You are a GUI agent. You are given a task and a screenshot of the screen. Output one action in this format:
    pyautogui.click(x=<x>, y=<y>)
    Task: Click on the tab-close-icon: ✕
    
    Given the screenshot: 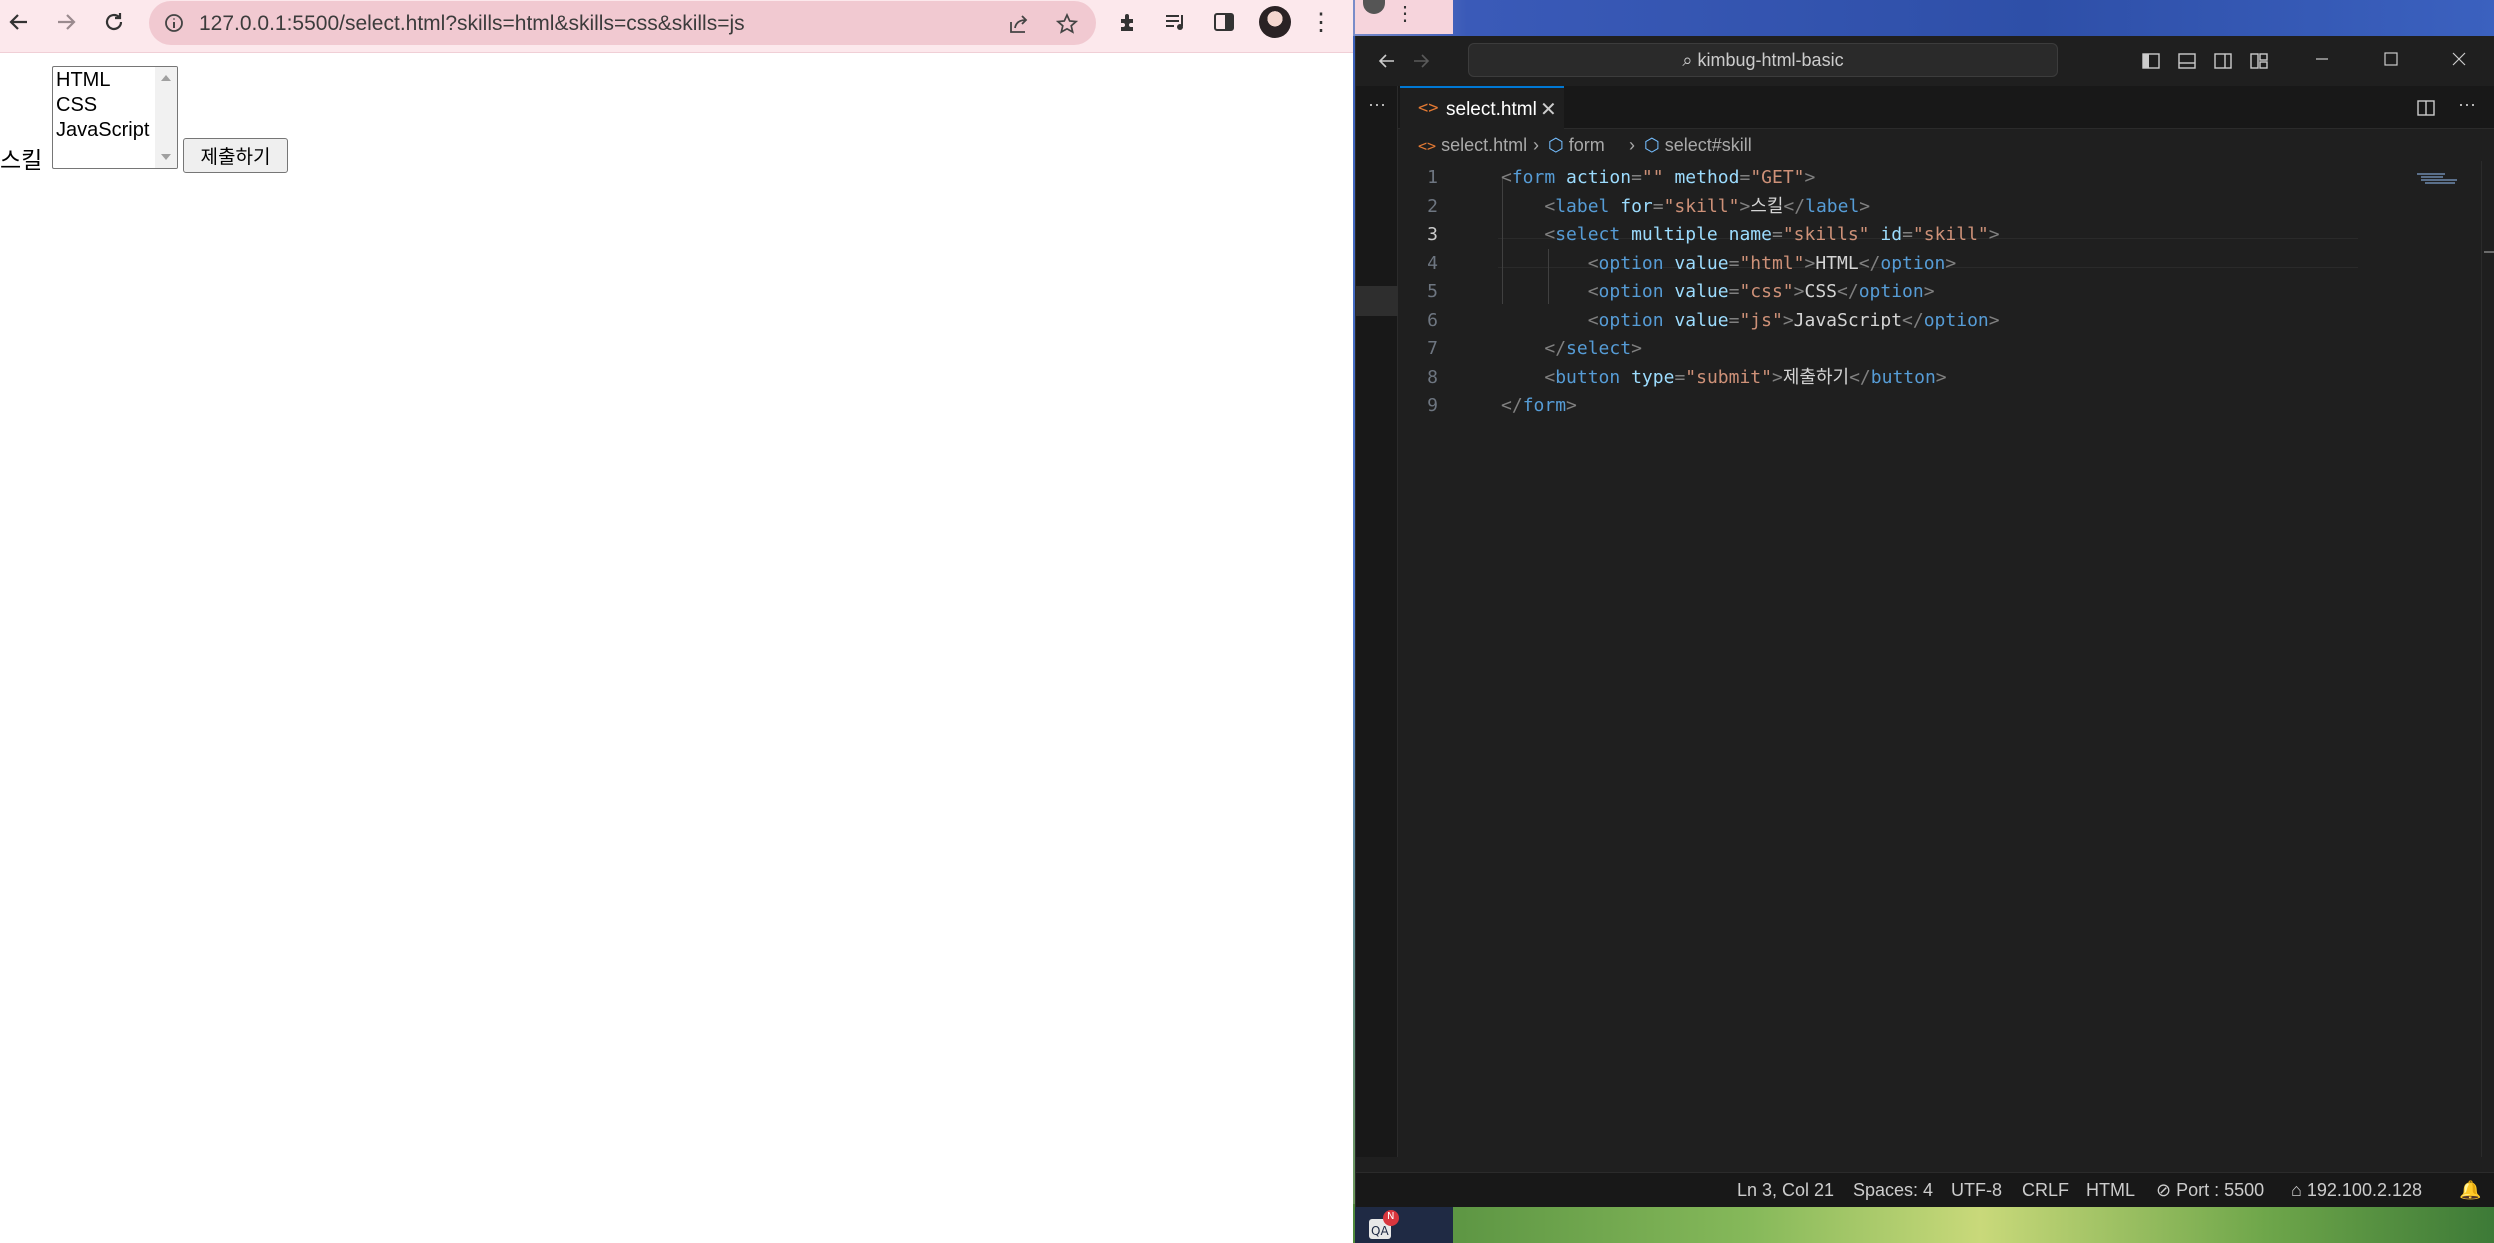 What is the action you would take?
    pyautogui.click(x=1548, y=109)
    